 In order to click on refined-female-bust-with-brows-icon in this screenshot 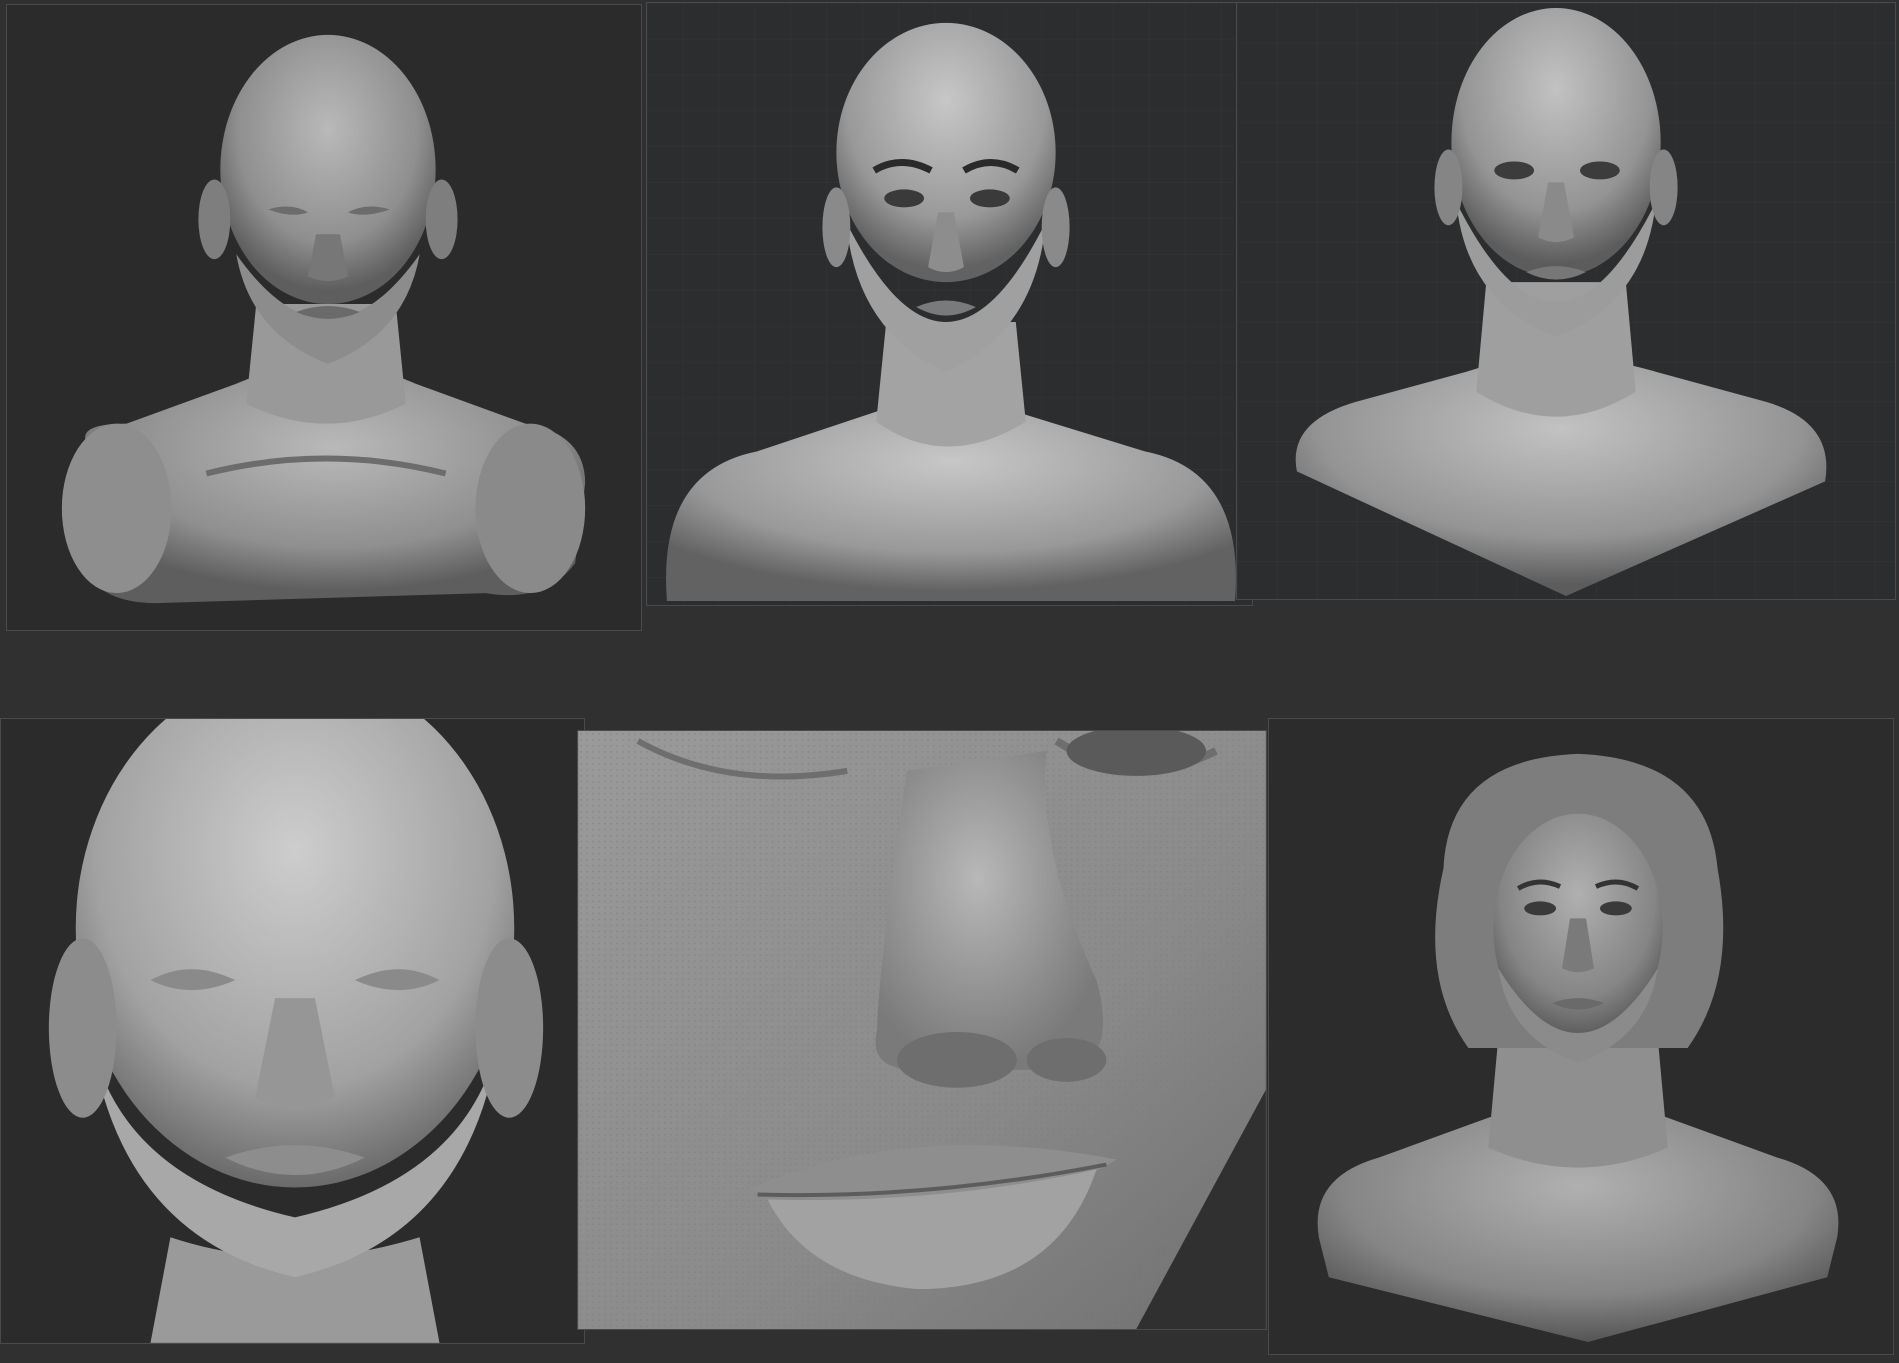, I will do `click(949, 304)`.